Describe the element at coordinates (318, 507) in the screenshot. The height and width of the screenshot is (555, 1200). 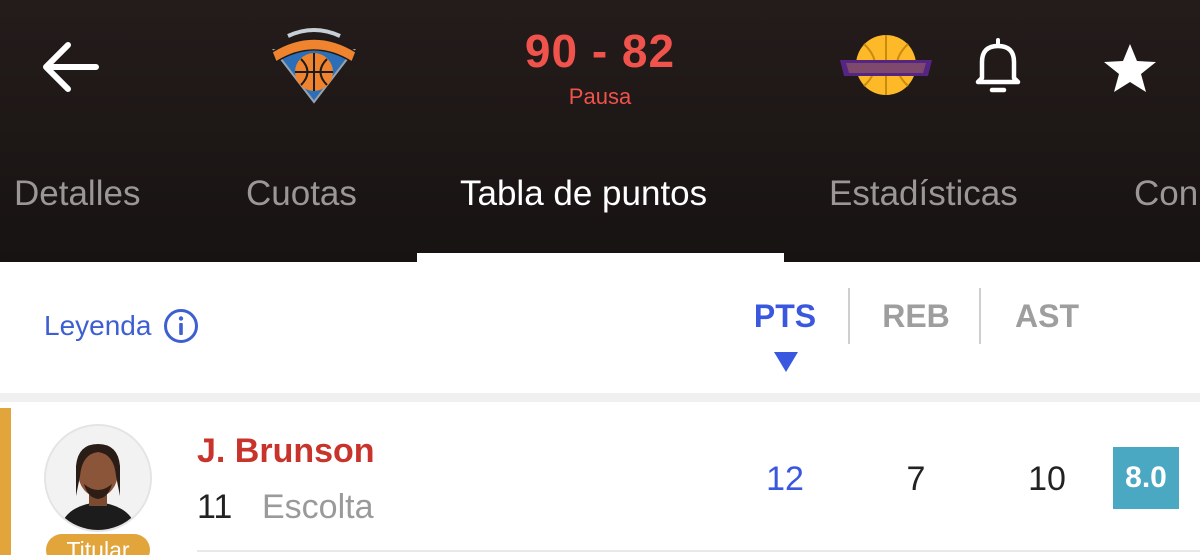
I see `player-position: Escolta` at that location.